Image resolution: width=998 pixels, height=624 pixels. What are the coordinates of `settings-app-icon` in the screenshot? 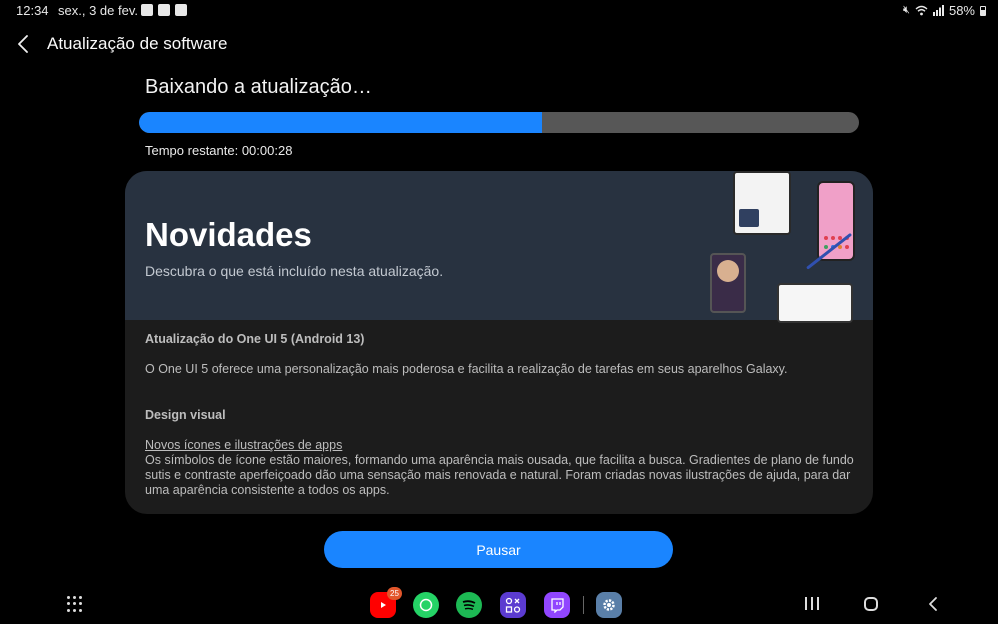 It's located at (609, 605).